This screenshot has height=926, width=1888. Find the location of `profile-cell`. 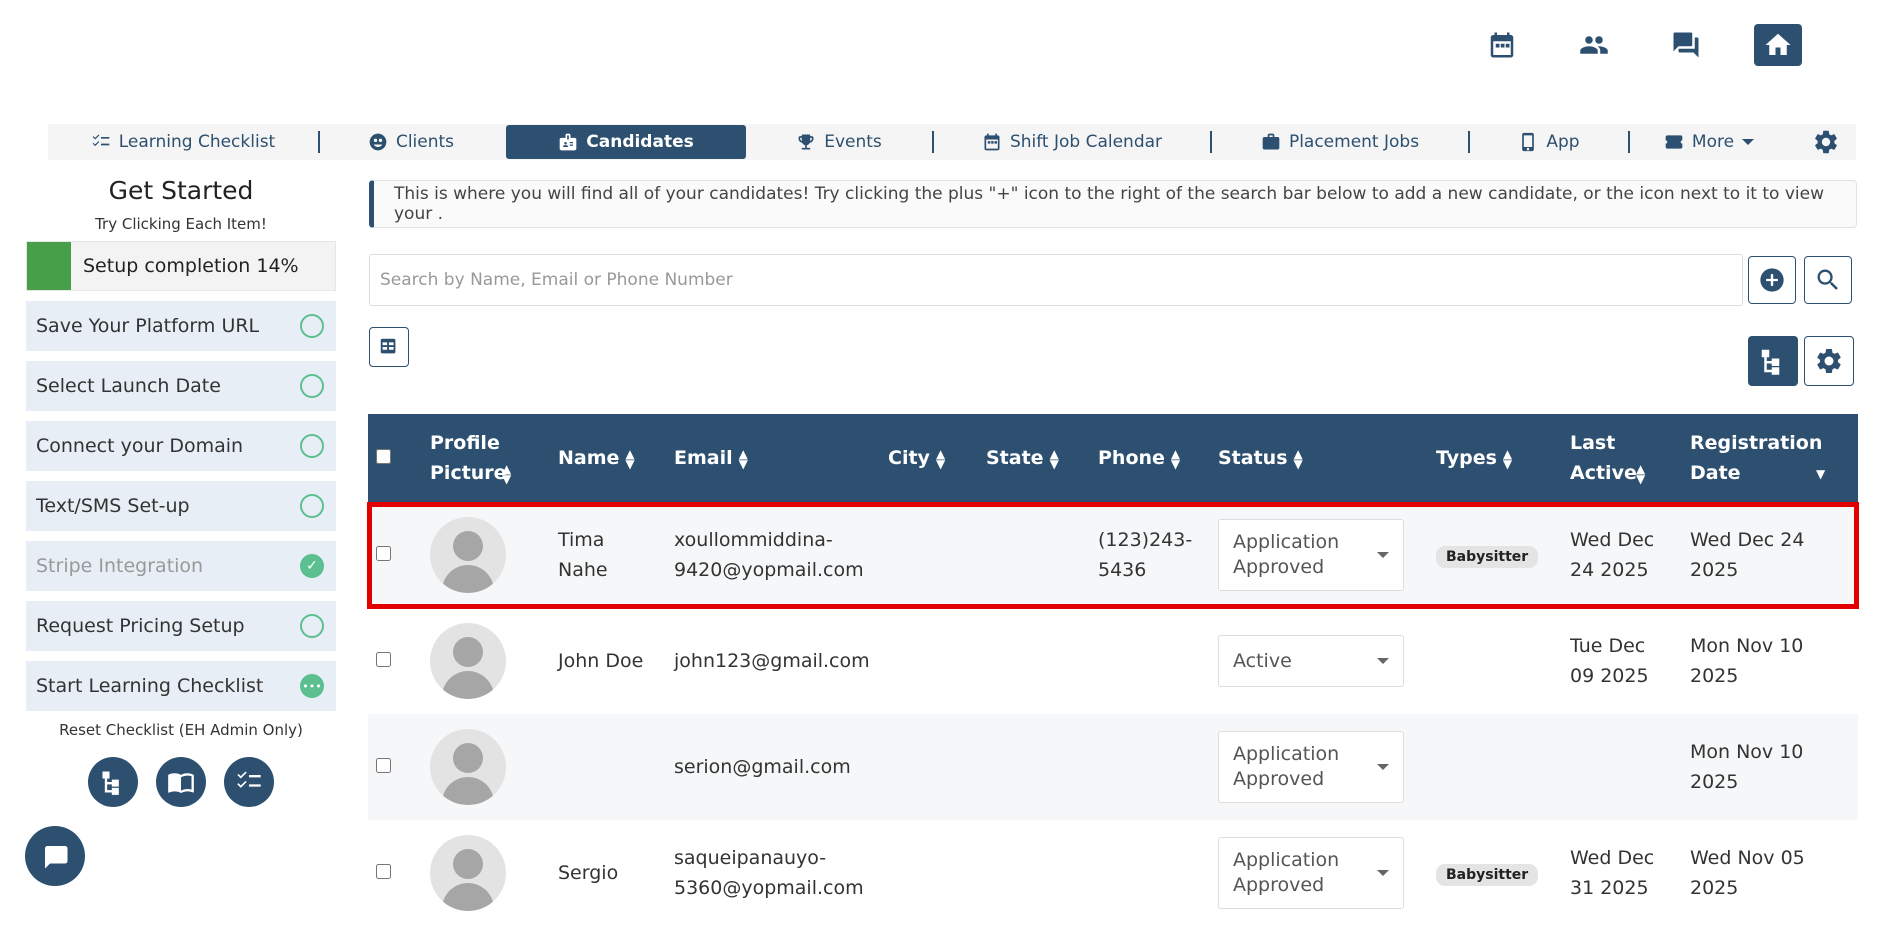

profile-cell is located at coordinates (486, 661).